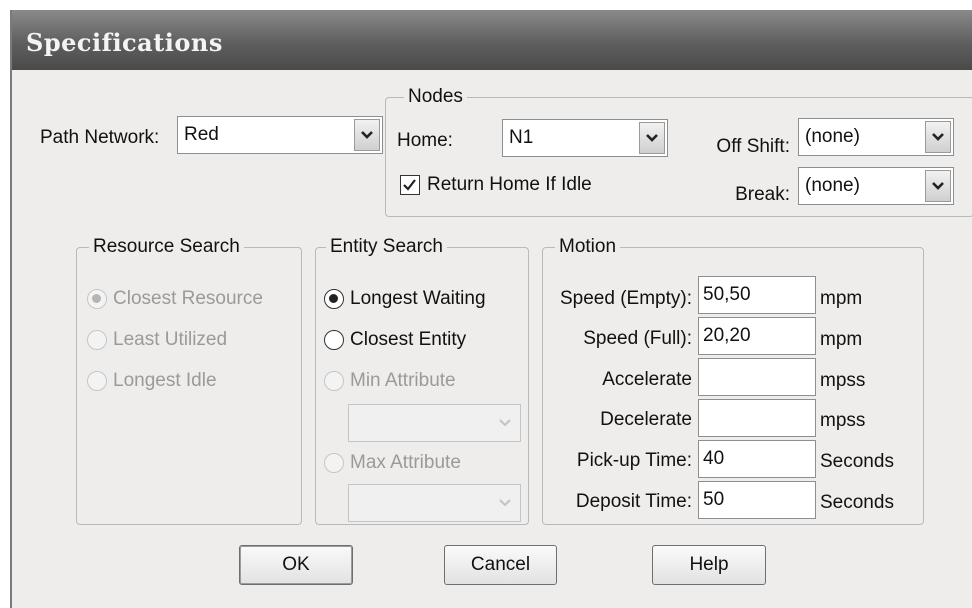  I want to click on deposit-time-input, so click(757, 500).